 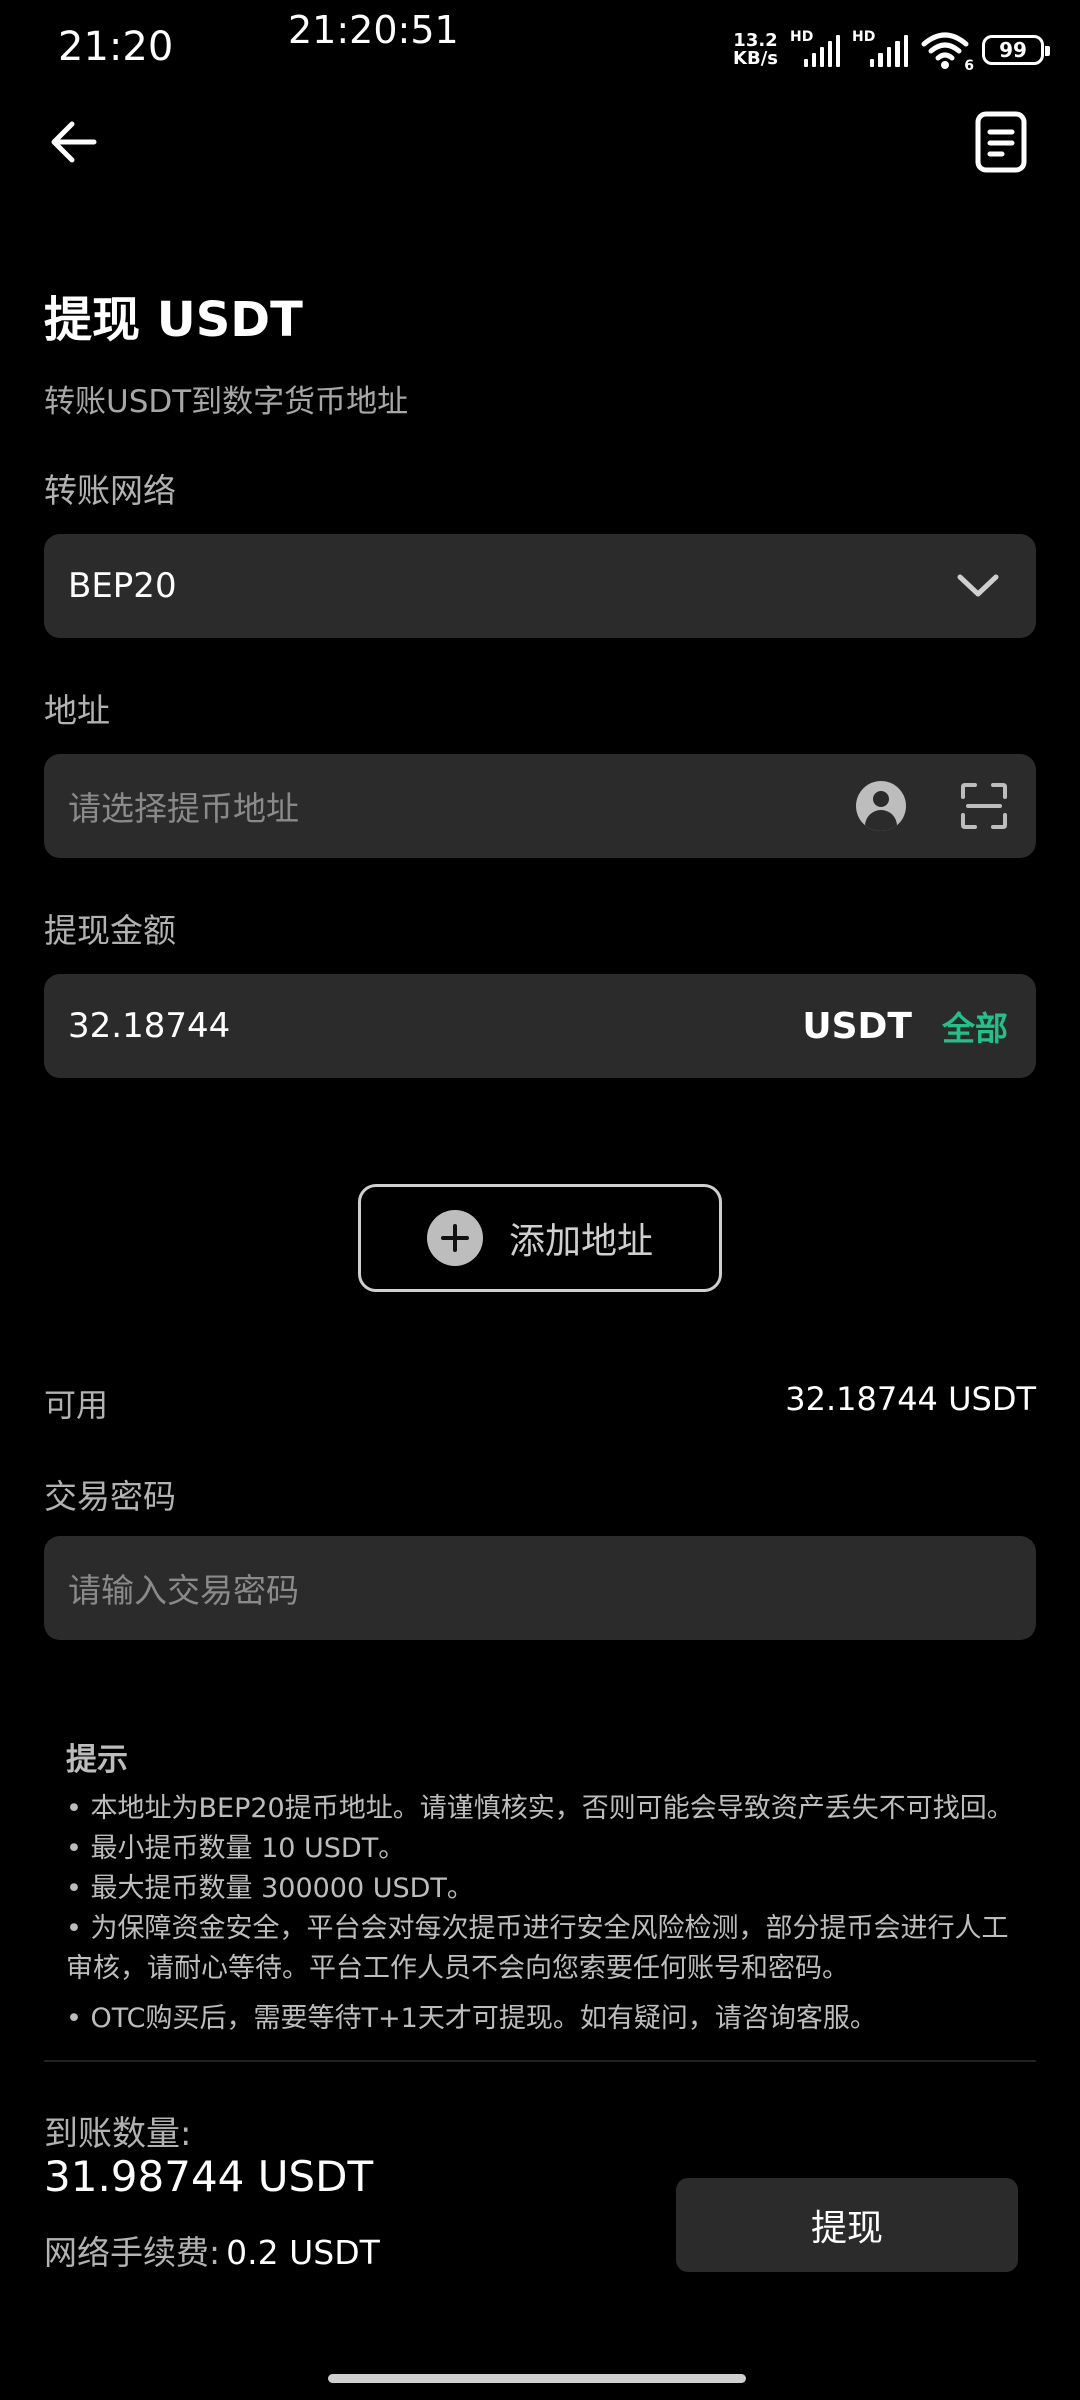 I want to click on password-field: 请输入交易密码, so click(x=540, y=1588).